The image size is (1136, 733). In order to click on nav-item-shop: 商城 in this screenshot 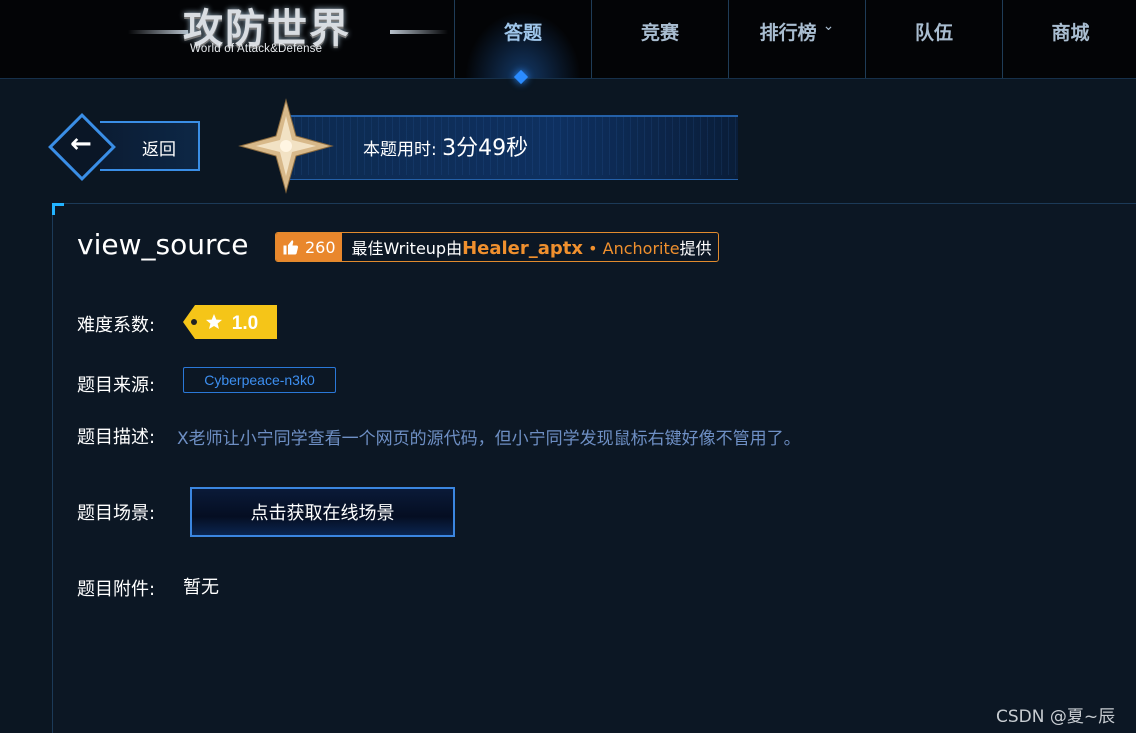, I will do `click(1069, 39)`.